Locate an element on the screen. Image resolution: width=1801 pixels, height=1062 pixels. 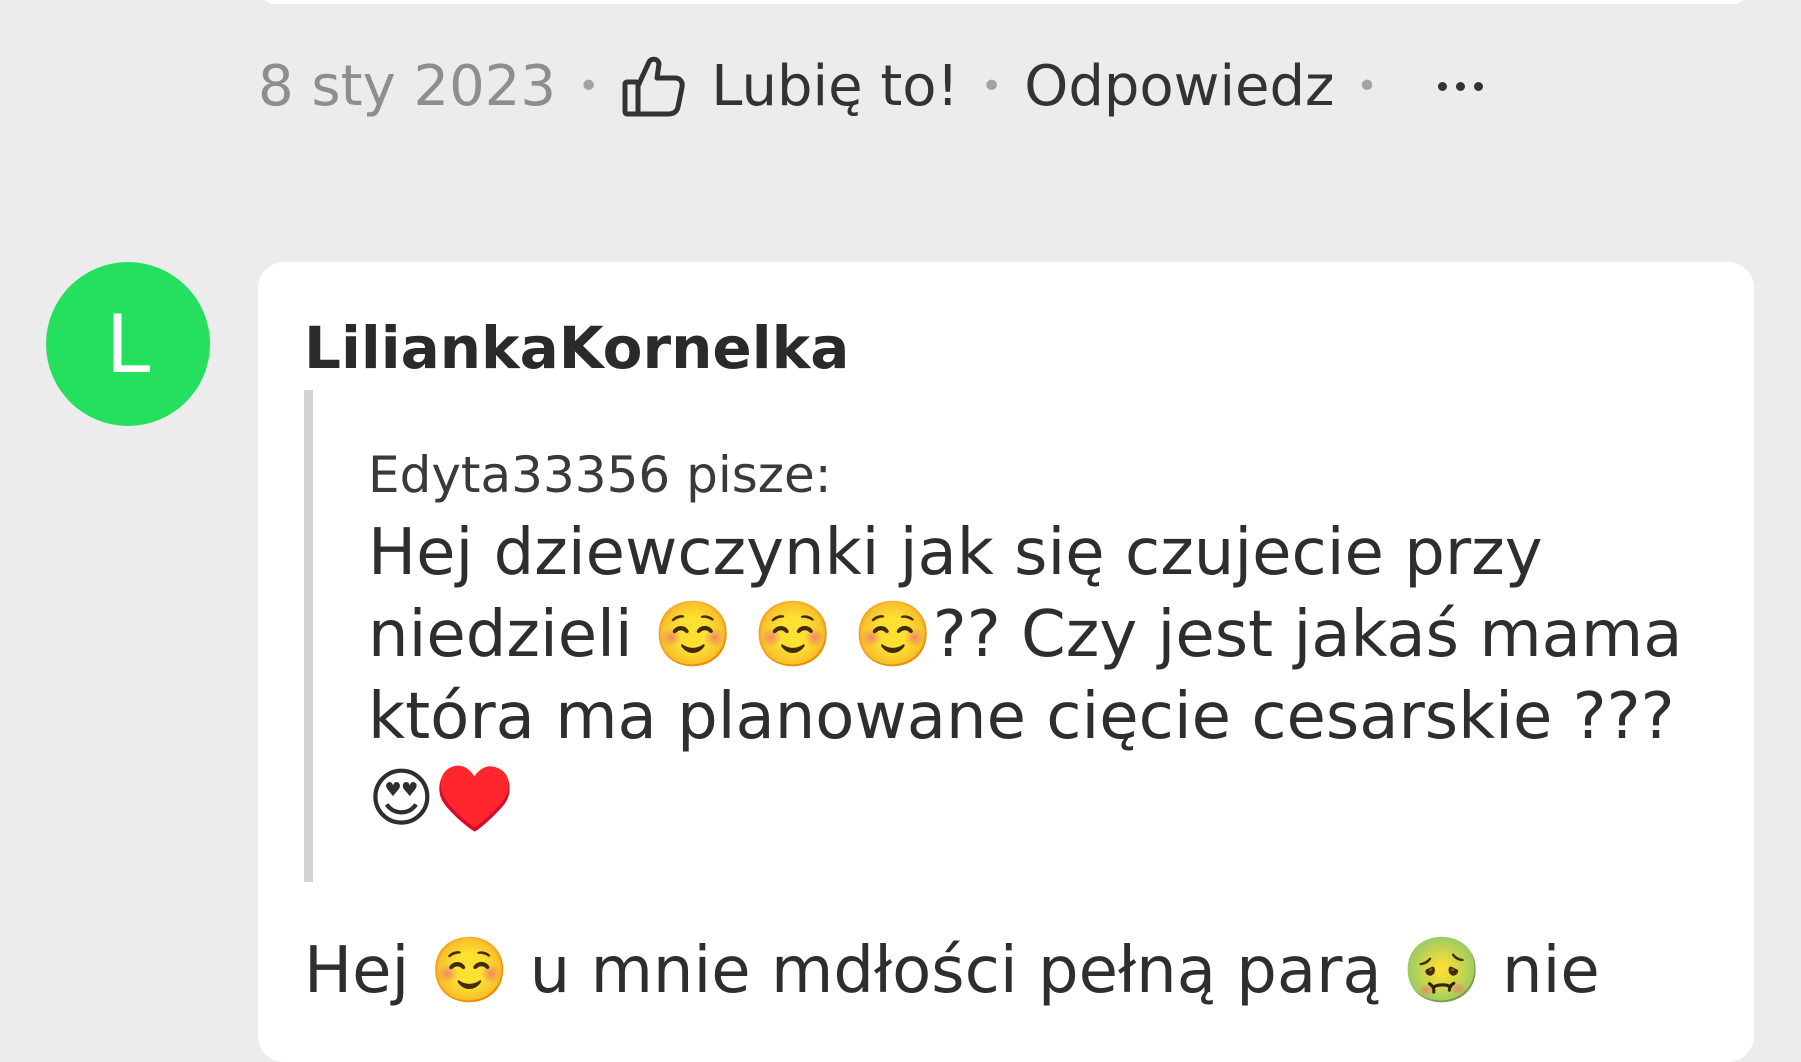
like-button: Lubię to! is located at coordinates (790, 86).